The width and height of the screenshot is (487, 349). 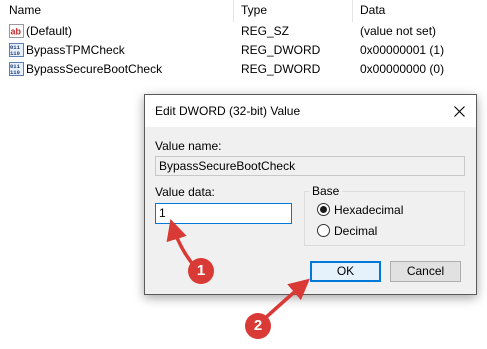 What do you see at coordinates (265, 31) in the screenshot?
I see `value-type: REG_SZ` at bounding box center [265, 31].